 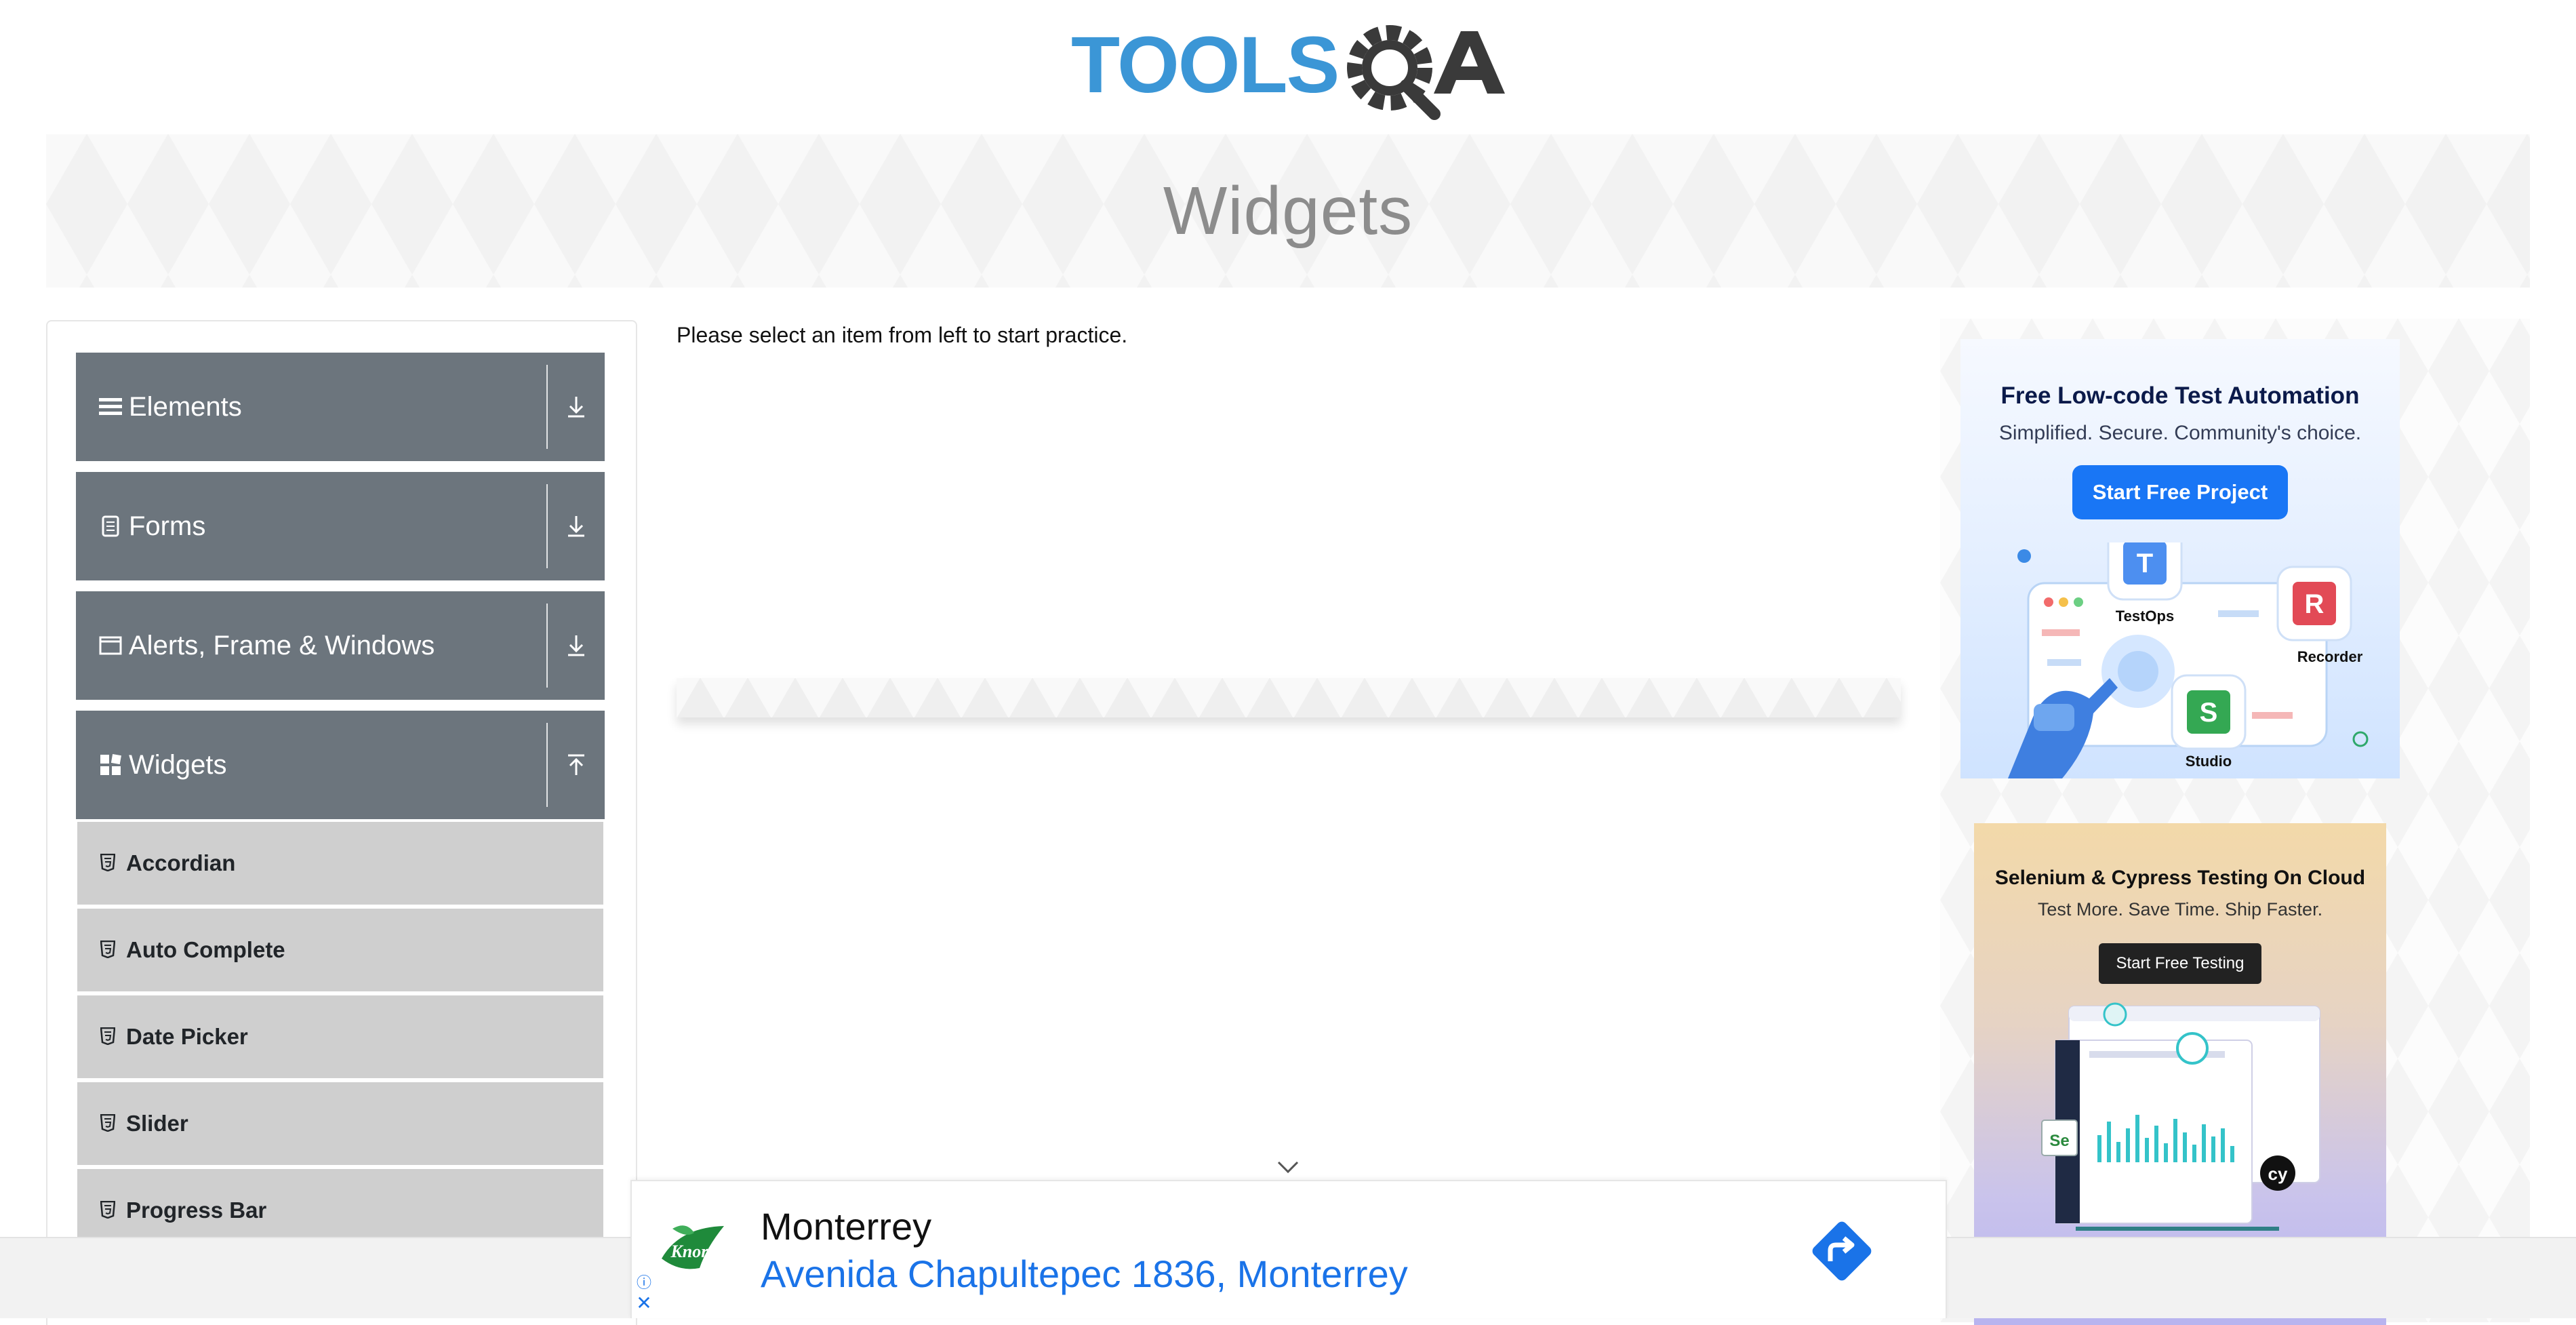 What do you see at coordinates (2180, 492) in the screenshot?
I see `start-free-project-button: Start Free Project` at bounding box center [2180, 492].